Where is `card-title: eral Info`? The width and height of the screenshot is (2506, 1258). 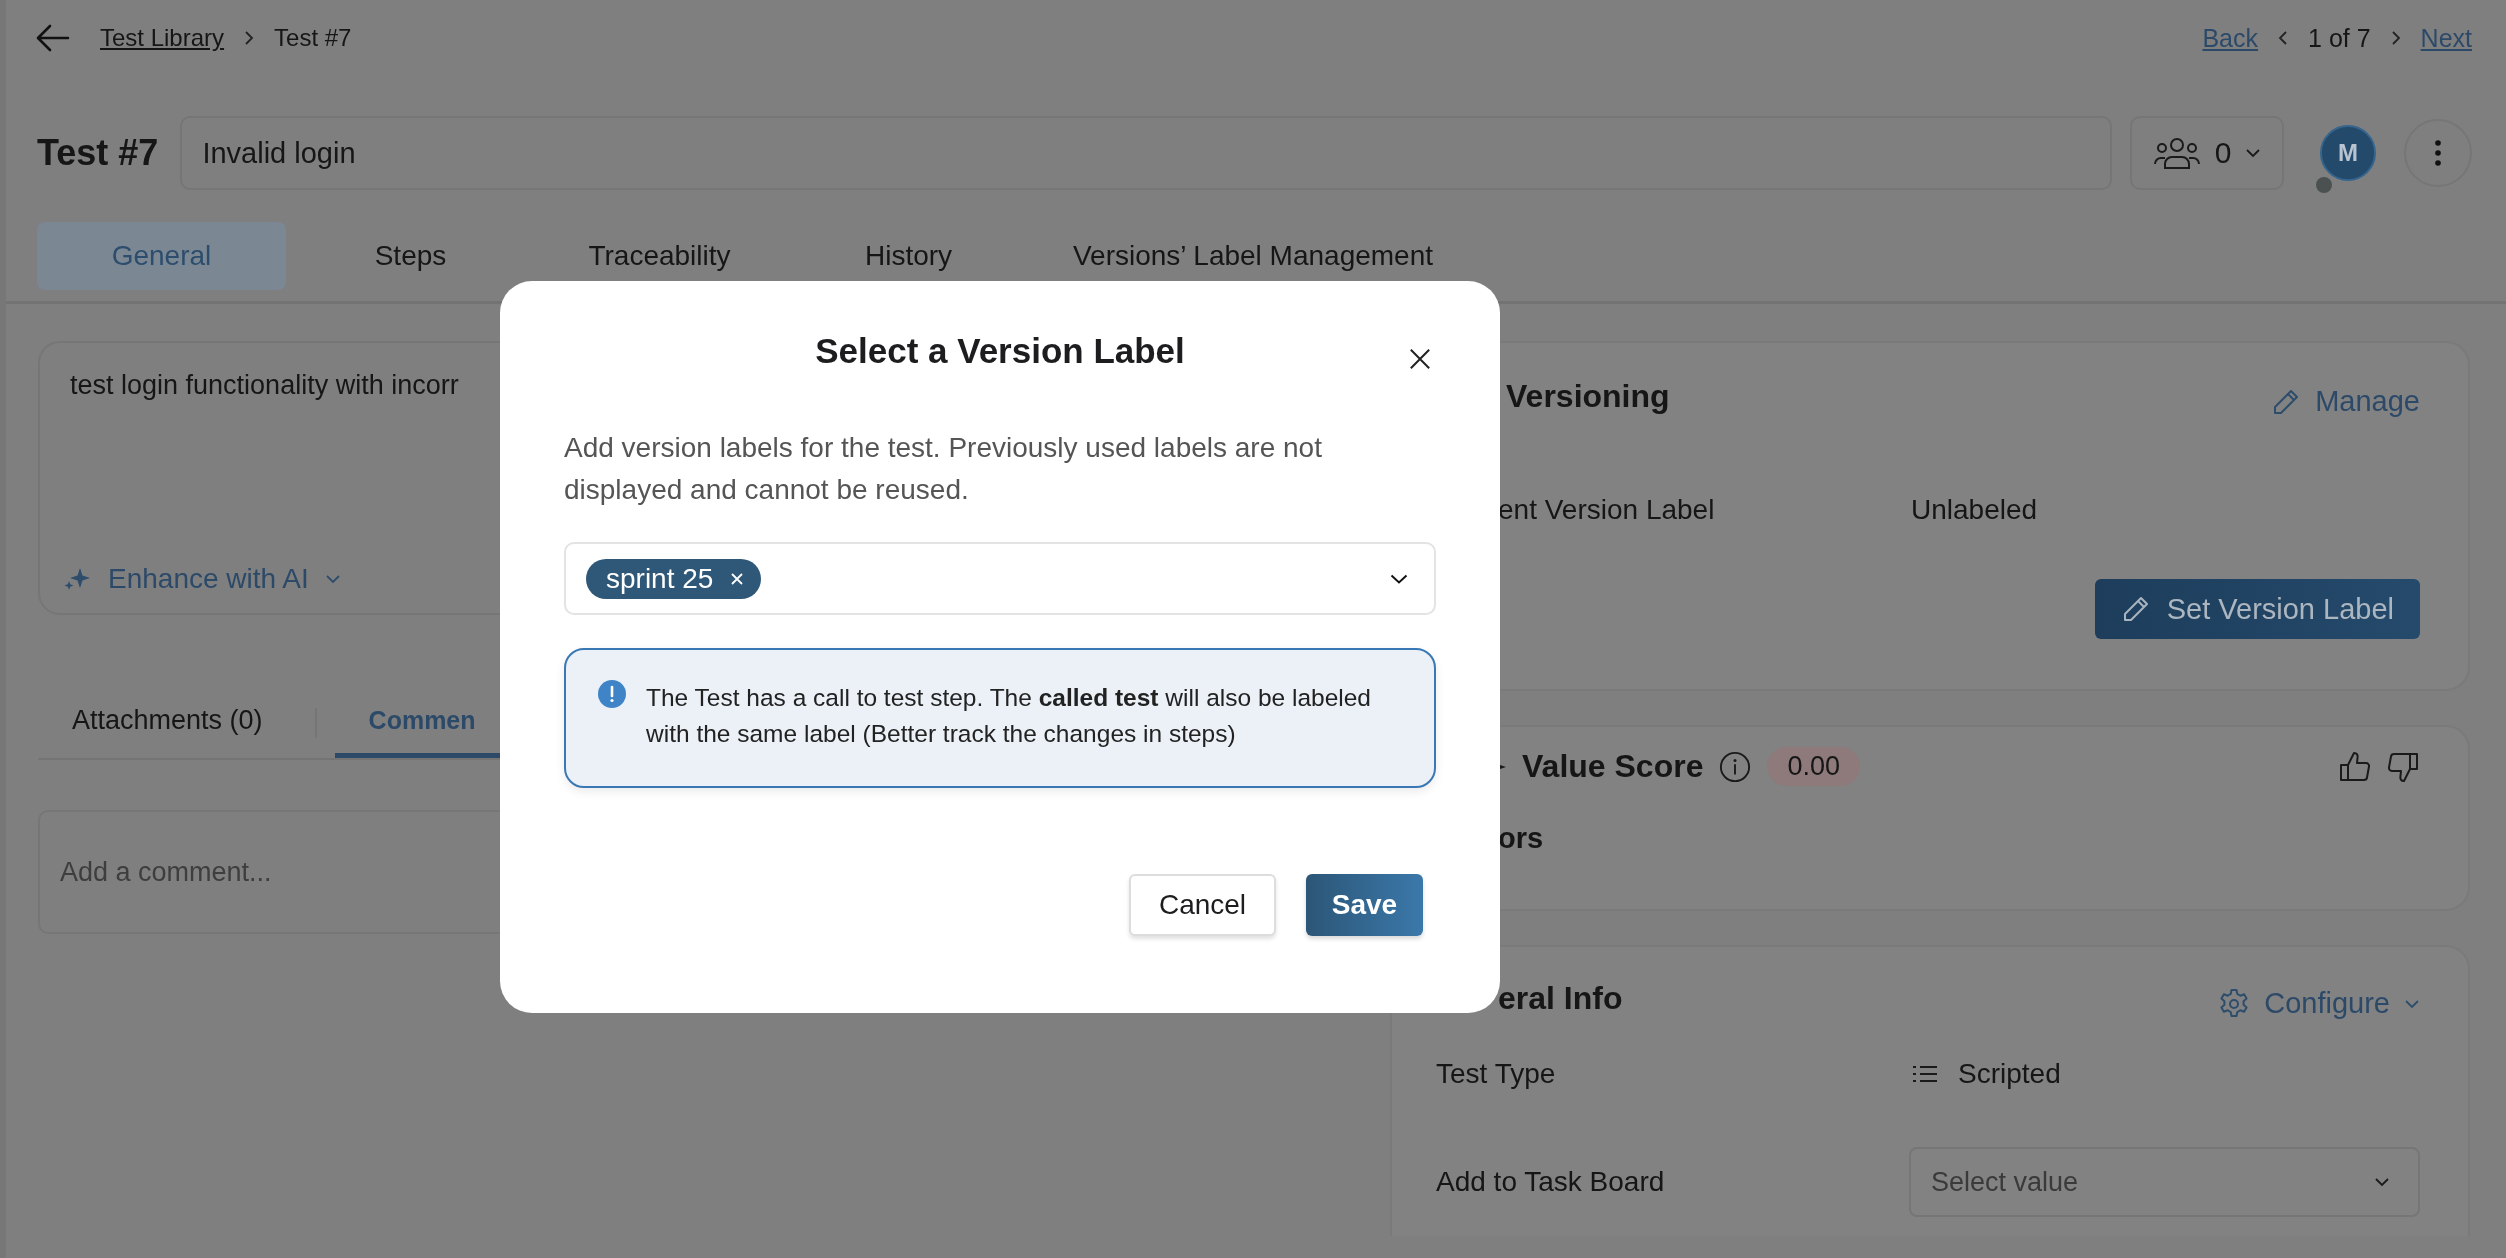
card-title: eral Info is located at coordinates (1560, 998).